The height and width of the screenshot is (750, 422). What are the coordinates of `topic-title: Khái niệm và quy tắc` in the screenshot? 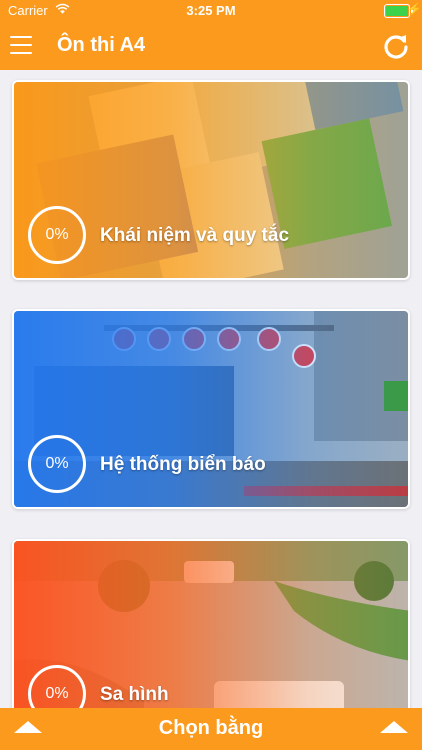 It's located at (195, 235).